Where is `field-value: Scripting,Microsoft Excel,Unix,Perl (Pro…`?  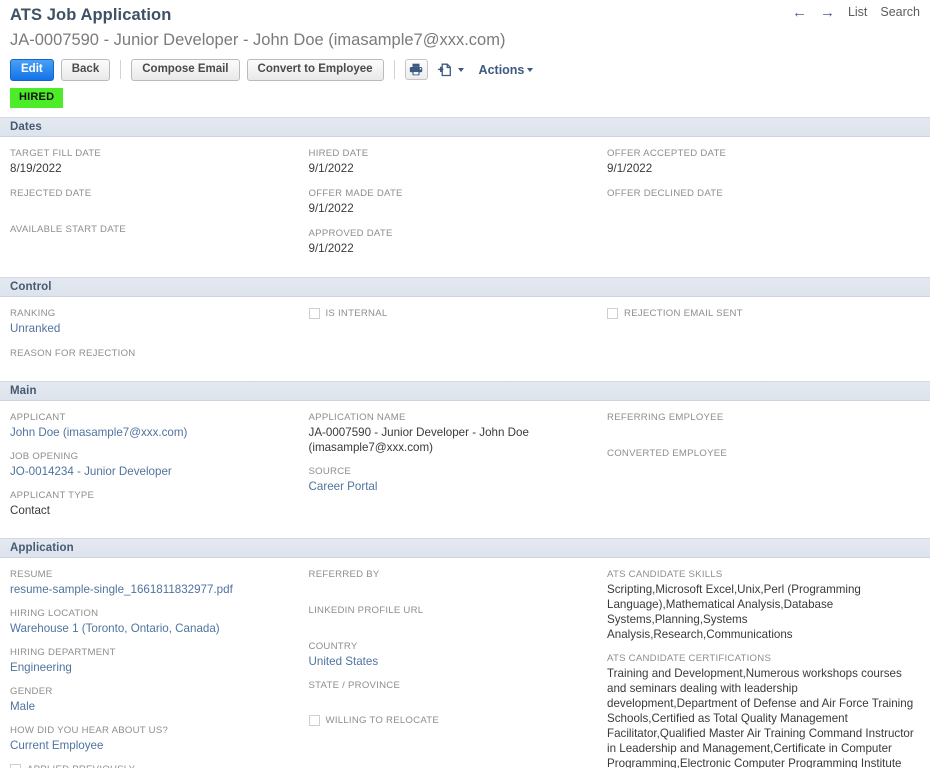
field-value: Scripting,Microsoft Excel,Unix,Perl (Pro… is located at coordinates (734, 612).